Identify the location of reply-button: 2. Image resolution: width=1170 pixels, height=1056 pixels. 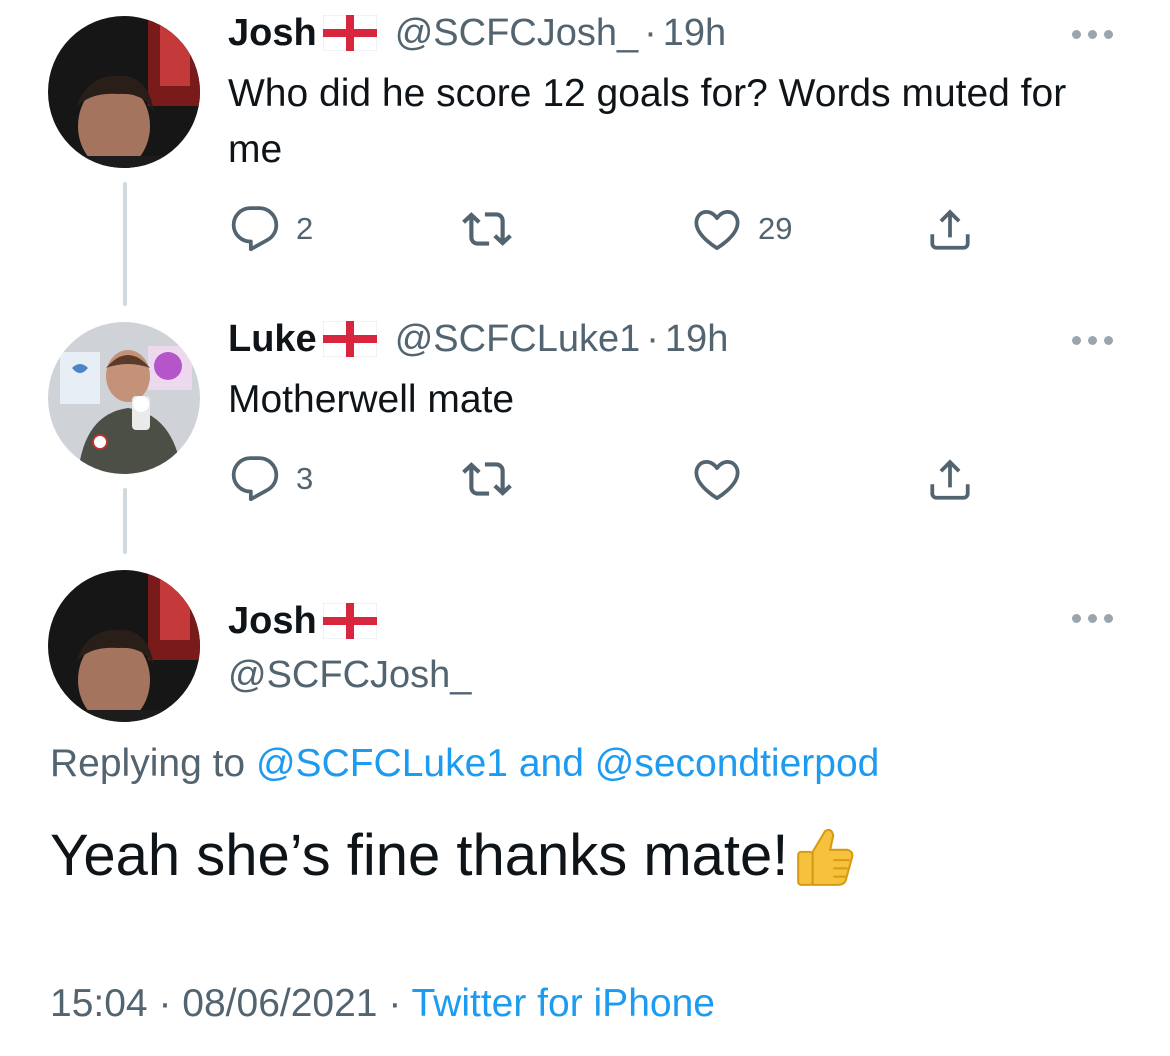
(271, 229).